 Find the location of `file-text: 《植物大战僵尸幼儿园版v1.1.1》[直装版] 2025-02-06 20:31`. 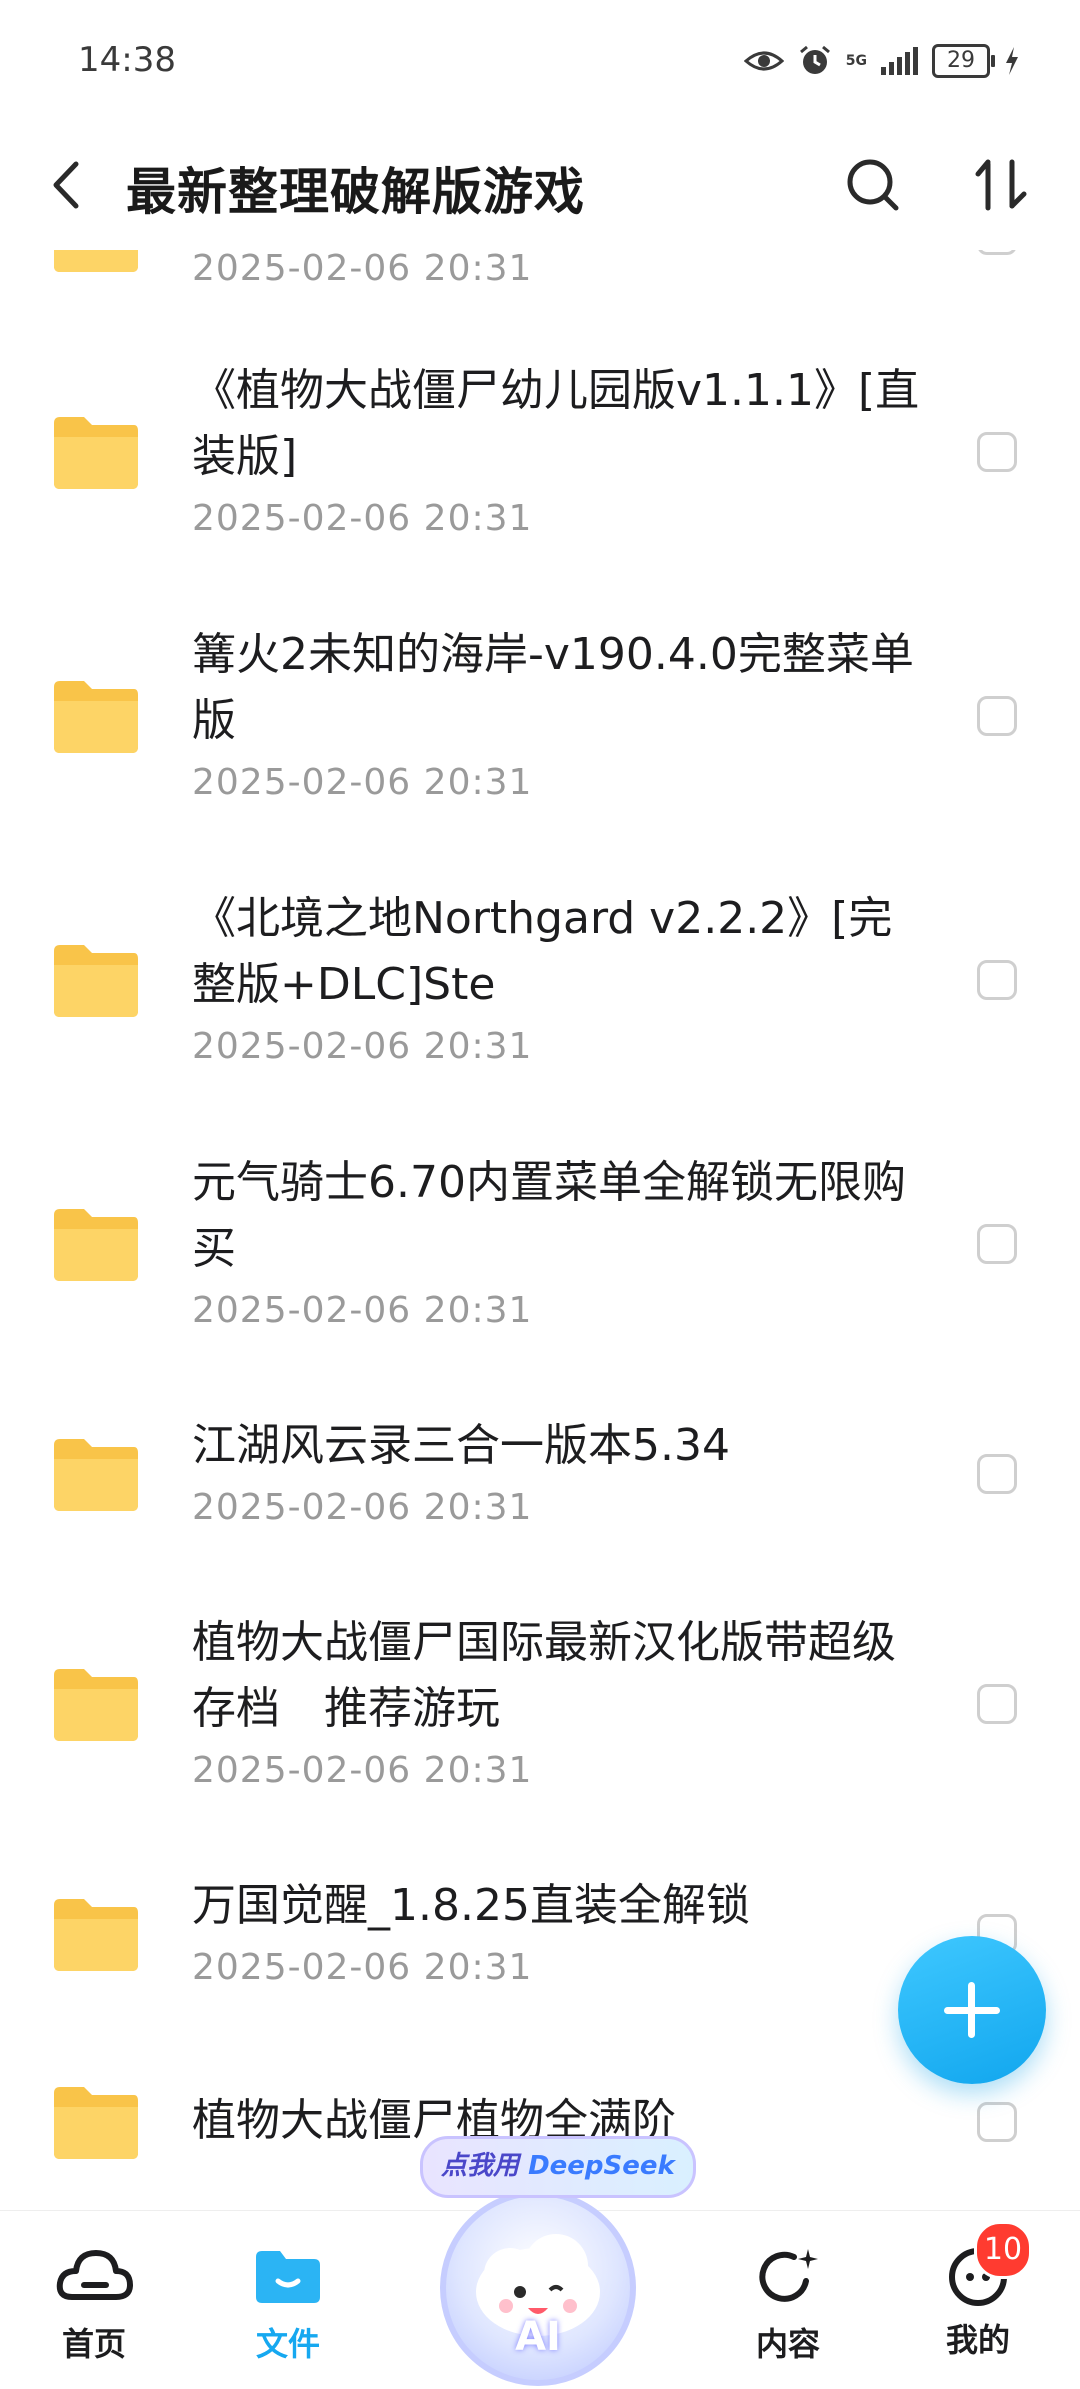

file-text: 《植物大战僵尸幼儿园版v1.1.1》[直装版] 2025-02-06 20:31 is located at coordinates (562, 452).